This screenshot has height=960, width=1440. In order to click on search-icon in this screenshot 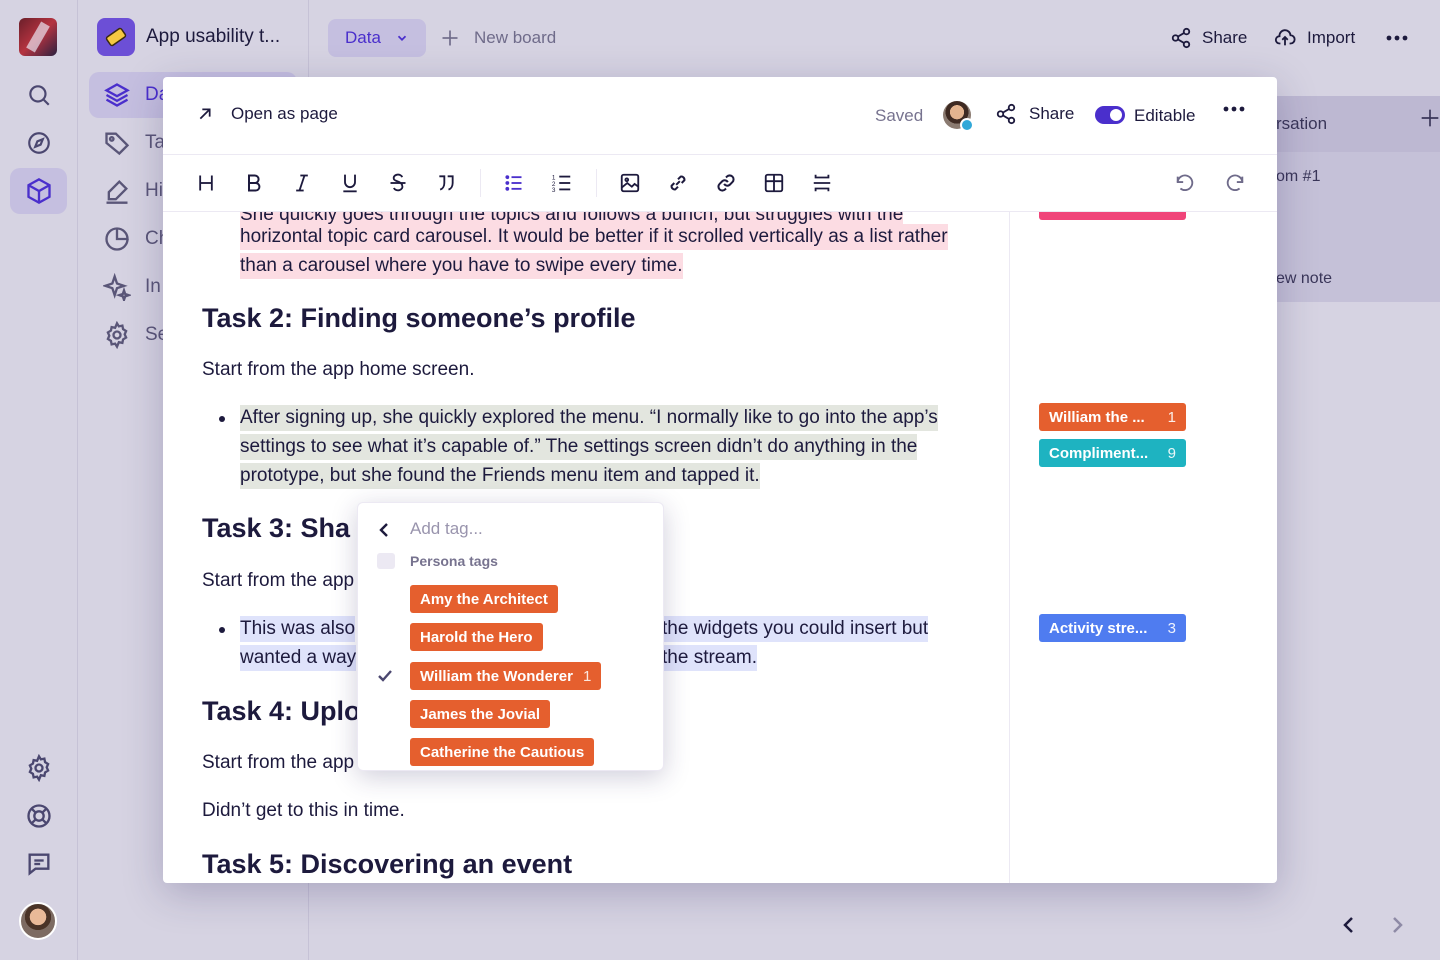, I will do `click(38, 95)`.